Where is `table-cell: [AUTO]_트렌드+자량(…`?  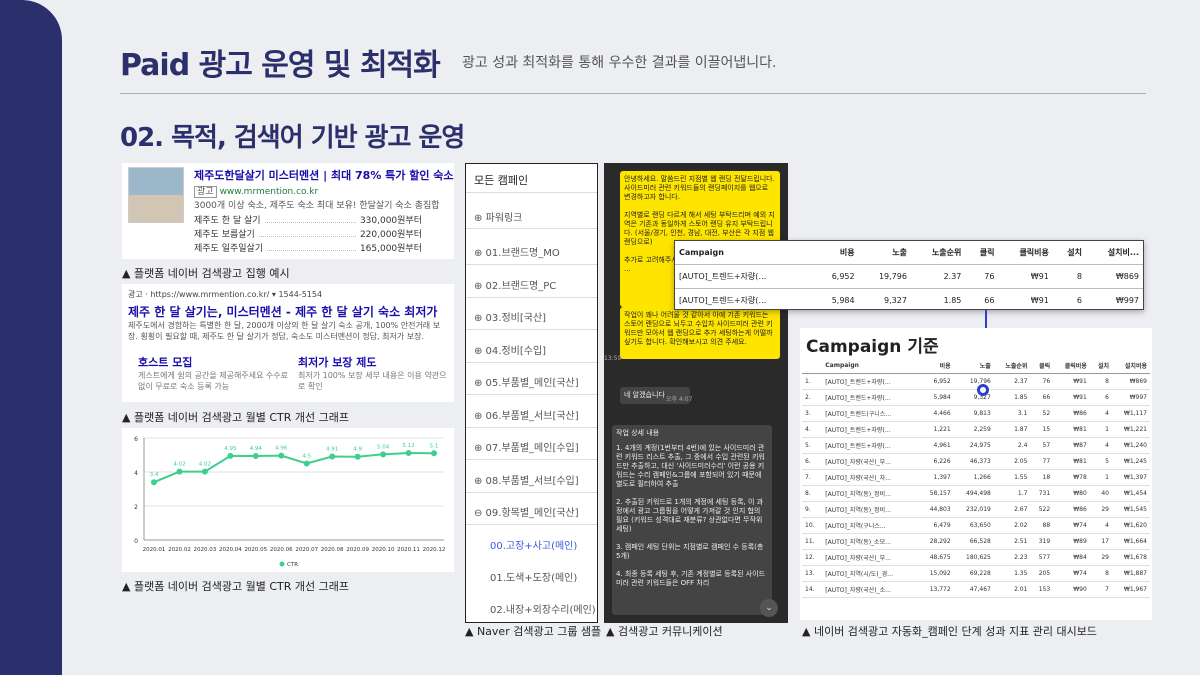
table-cell: [AUTO]_트렌드+자량(… is located at coordinates (870, 397).